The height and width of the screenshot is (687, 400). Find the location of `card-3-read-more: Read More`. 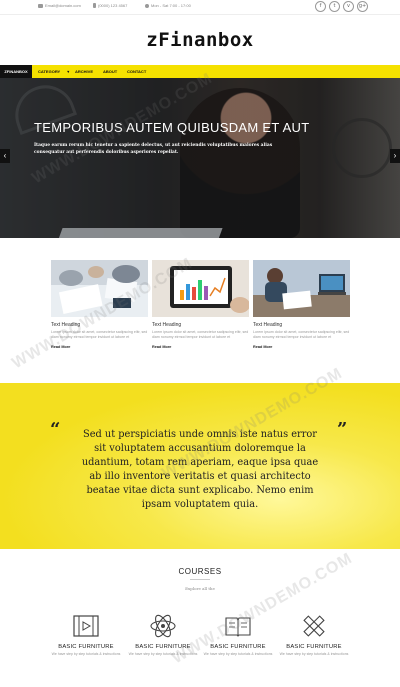

card-3-read-more: Read More is located at coordinates (301, 347).